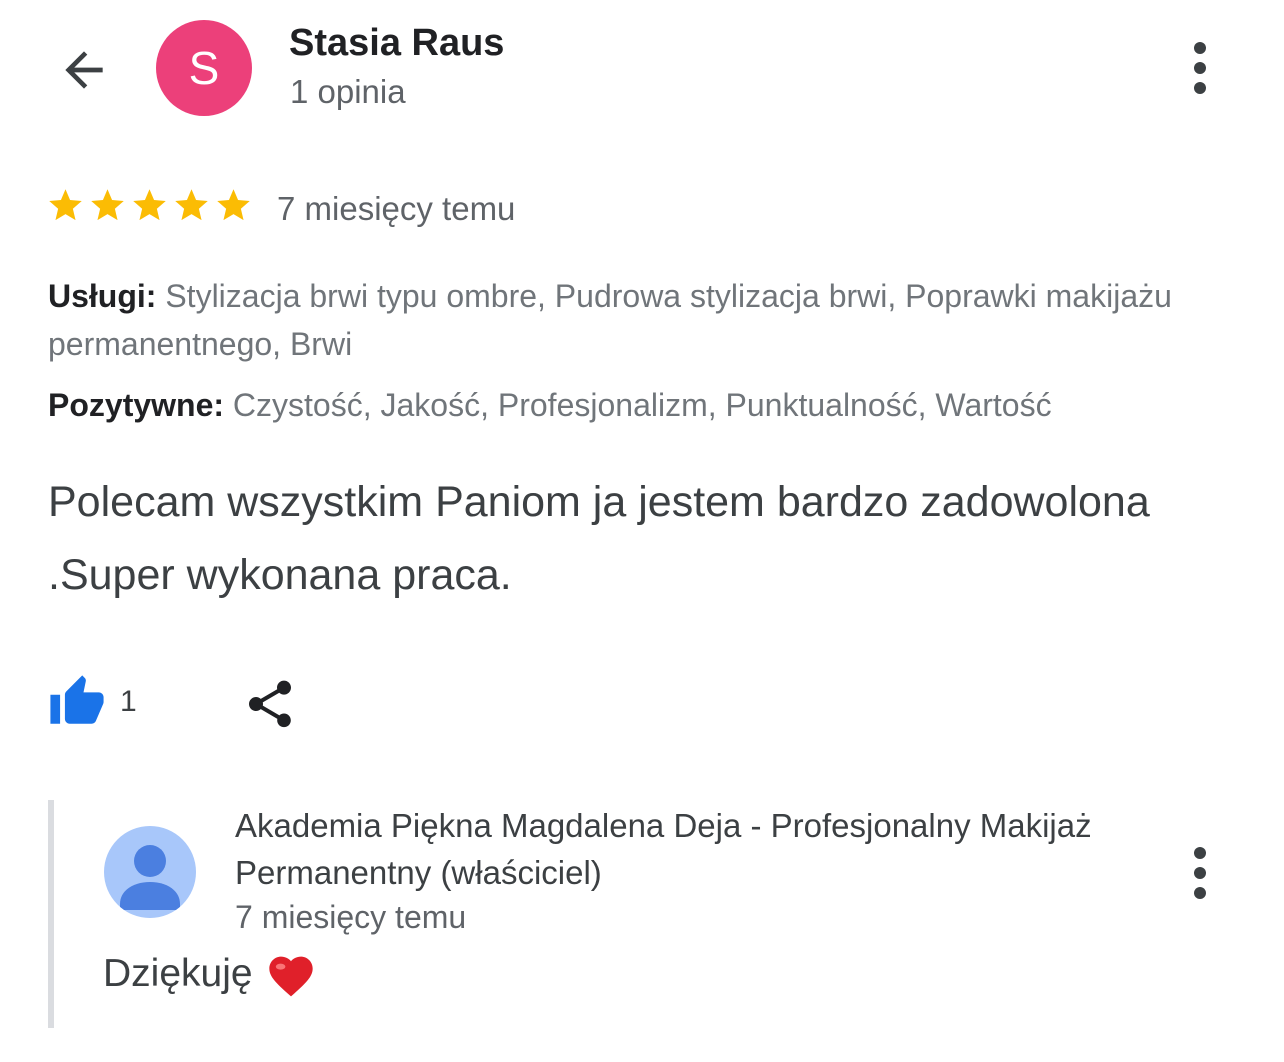 The height and width of the screenshot is (1062, 1284). What do you see at coordinates (51, 914) in the screenshot?
I see `reply-divider` at bounding box center [51, 914].